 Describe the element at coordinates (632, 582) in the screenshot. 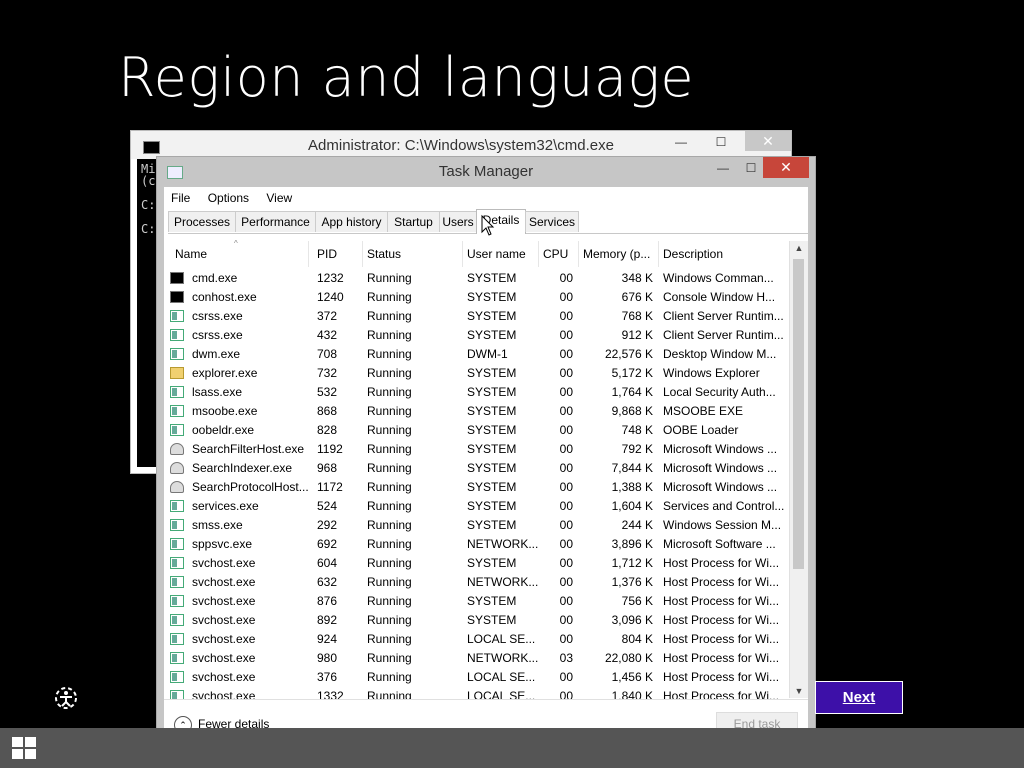

I see `cell-mem: 1,376 K` at that location.